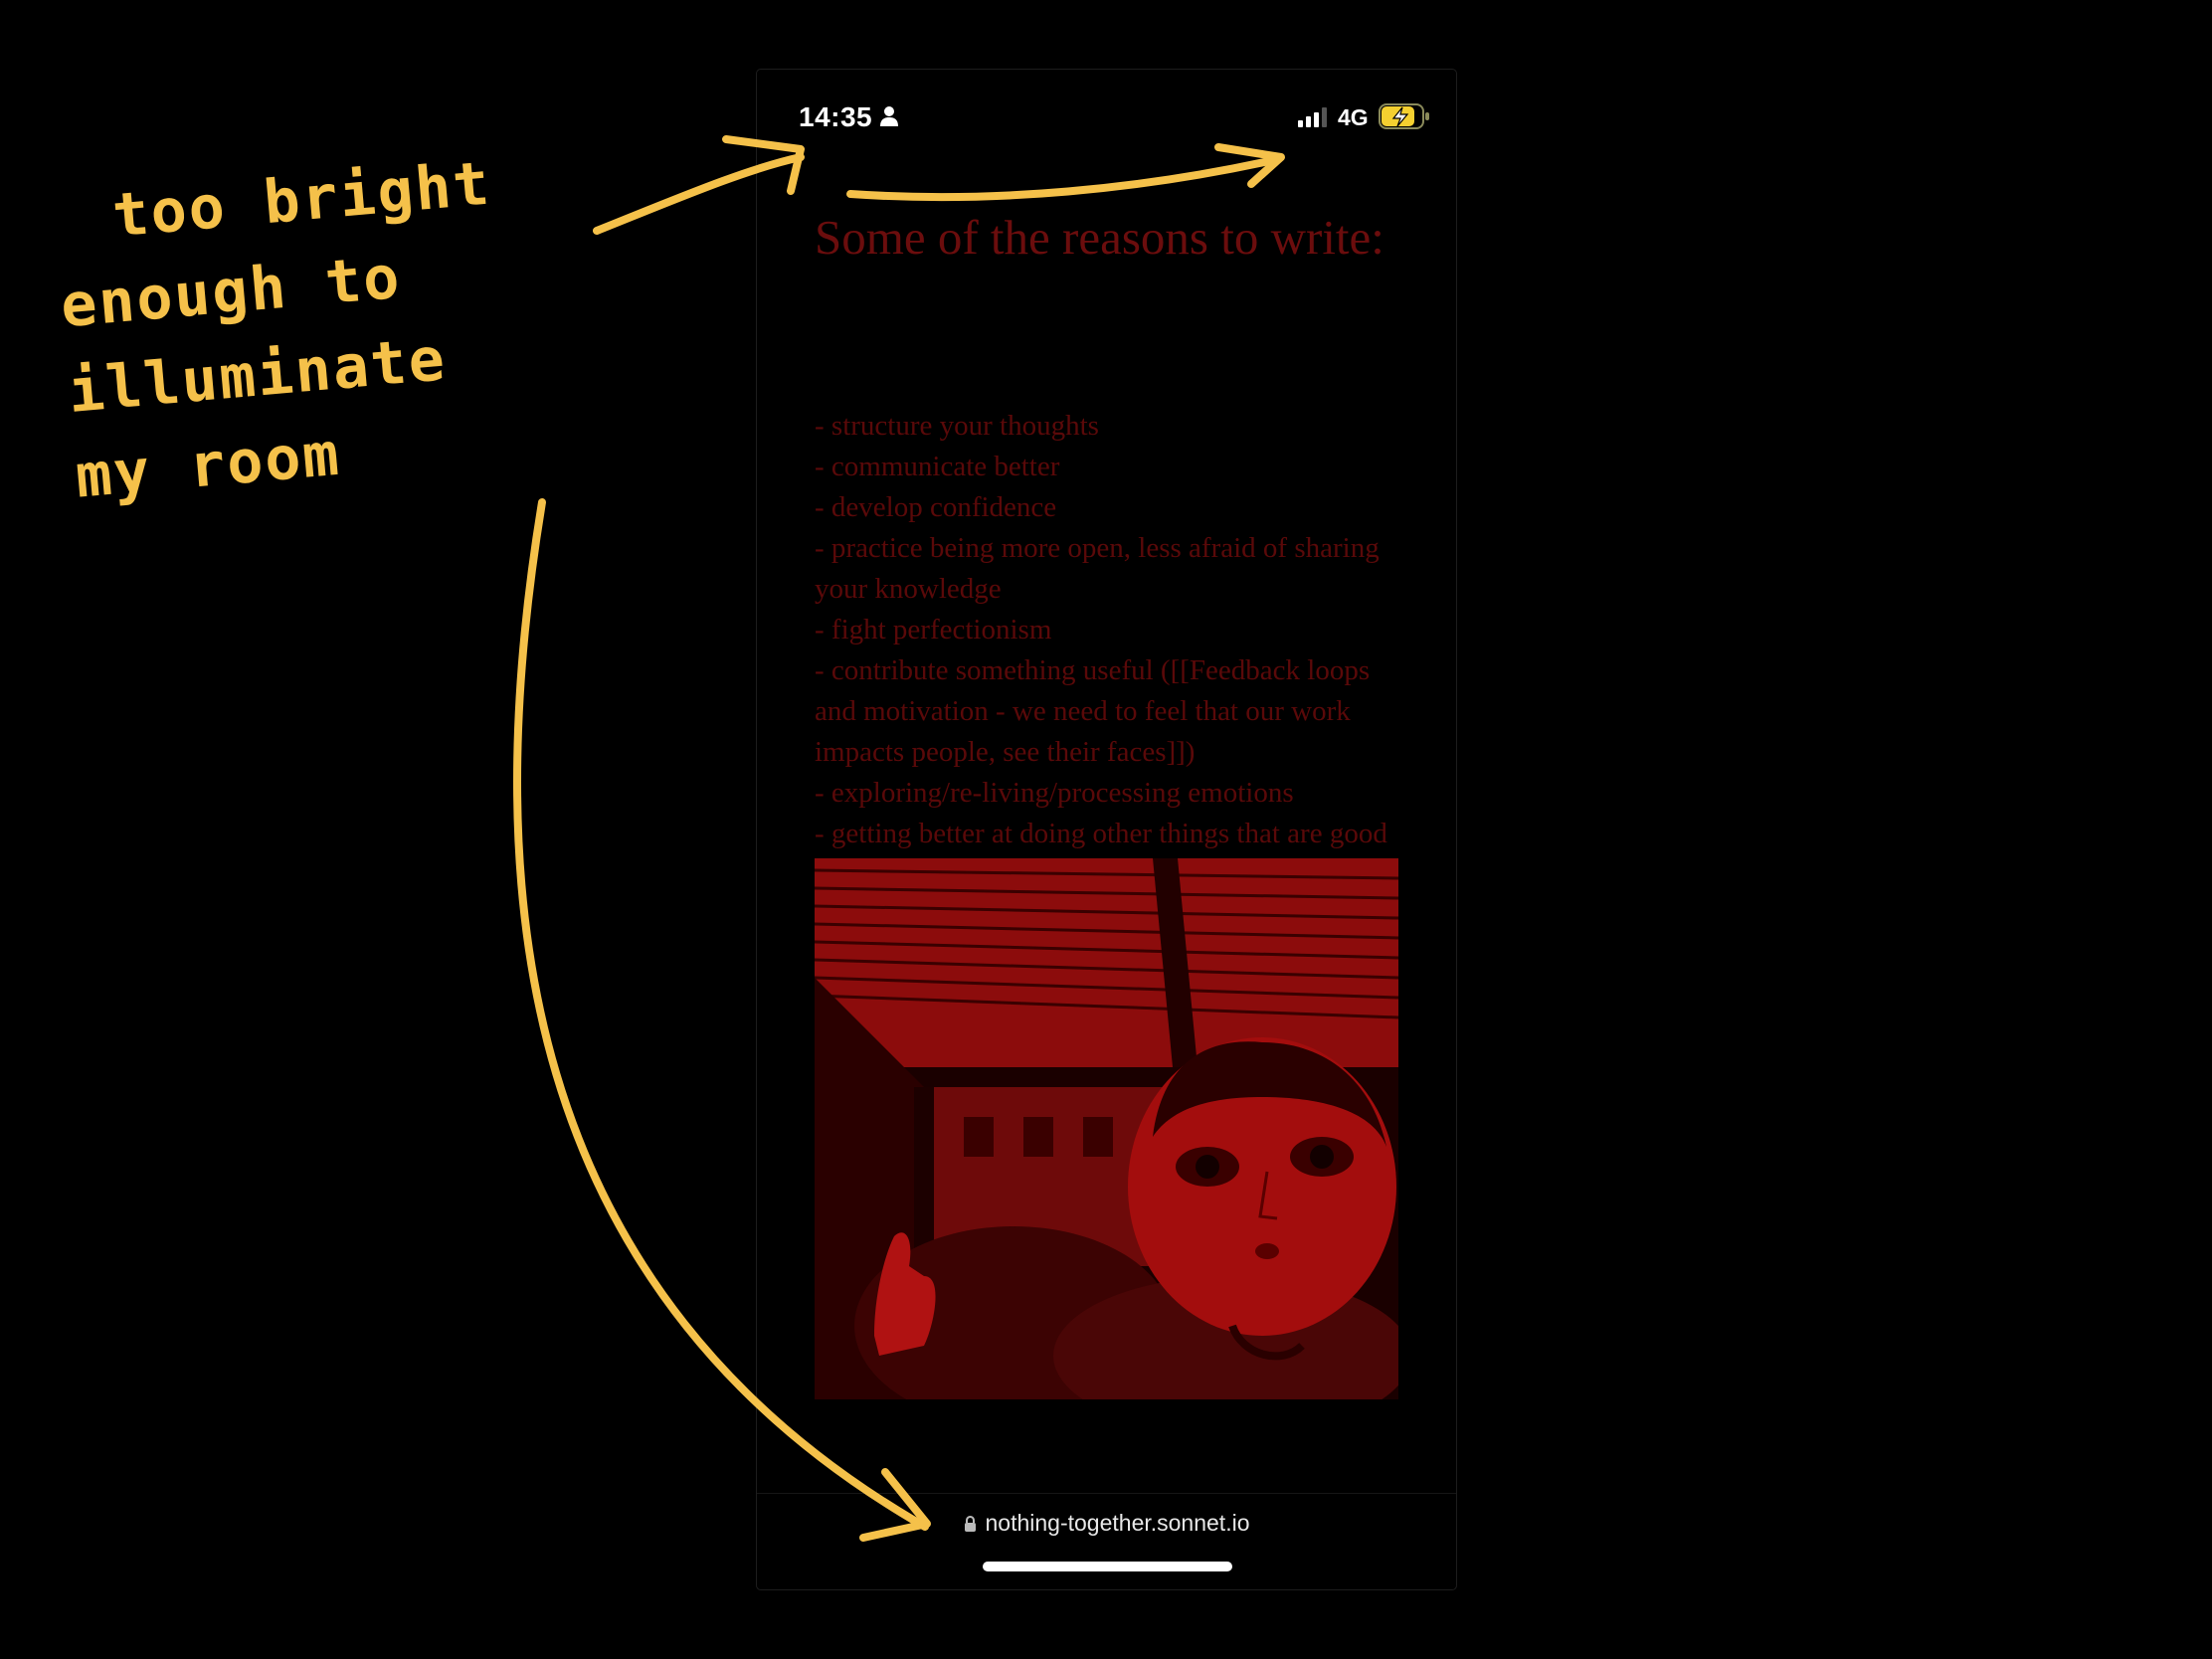 The width and height of the screenshot is (2212, 1659). I want to click on battery-charging-icon, so click(1404, 116).